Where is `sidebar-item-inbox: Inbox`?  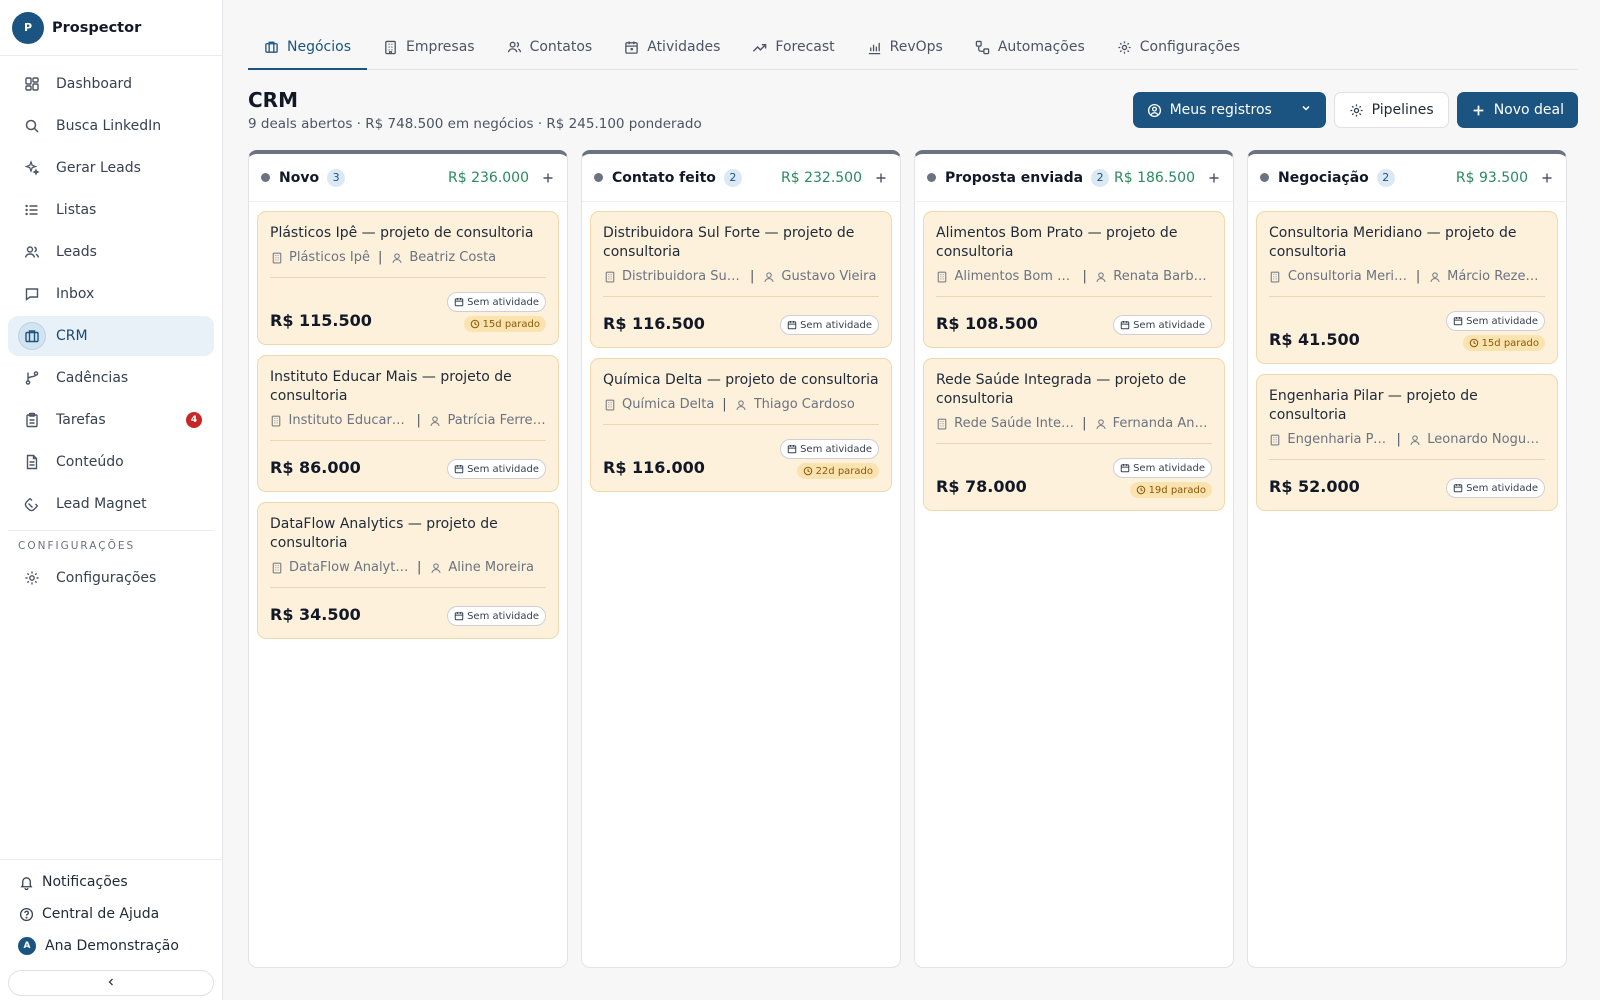
sidebar-item-inbox: Inbox is located at coordinates (111, 294).